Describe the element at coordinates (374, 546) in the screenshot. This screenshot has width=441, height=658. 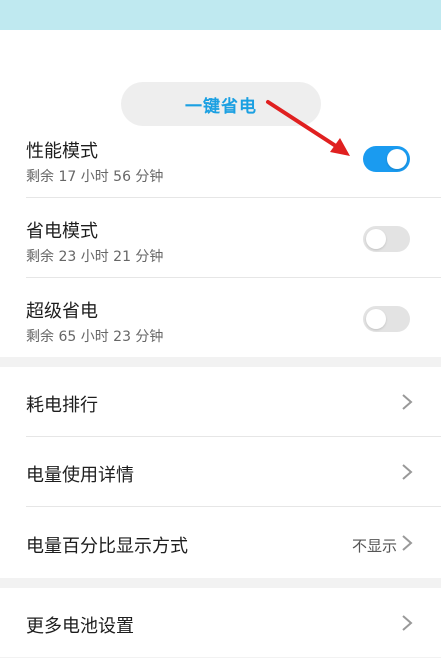
I see `percentage-display-value: 不显示` at that location.